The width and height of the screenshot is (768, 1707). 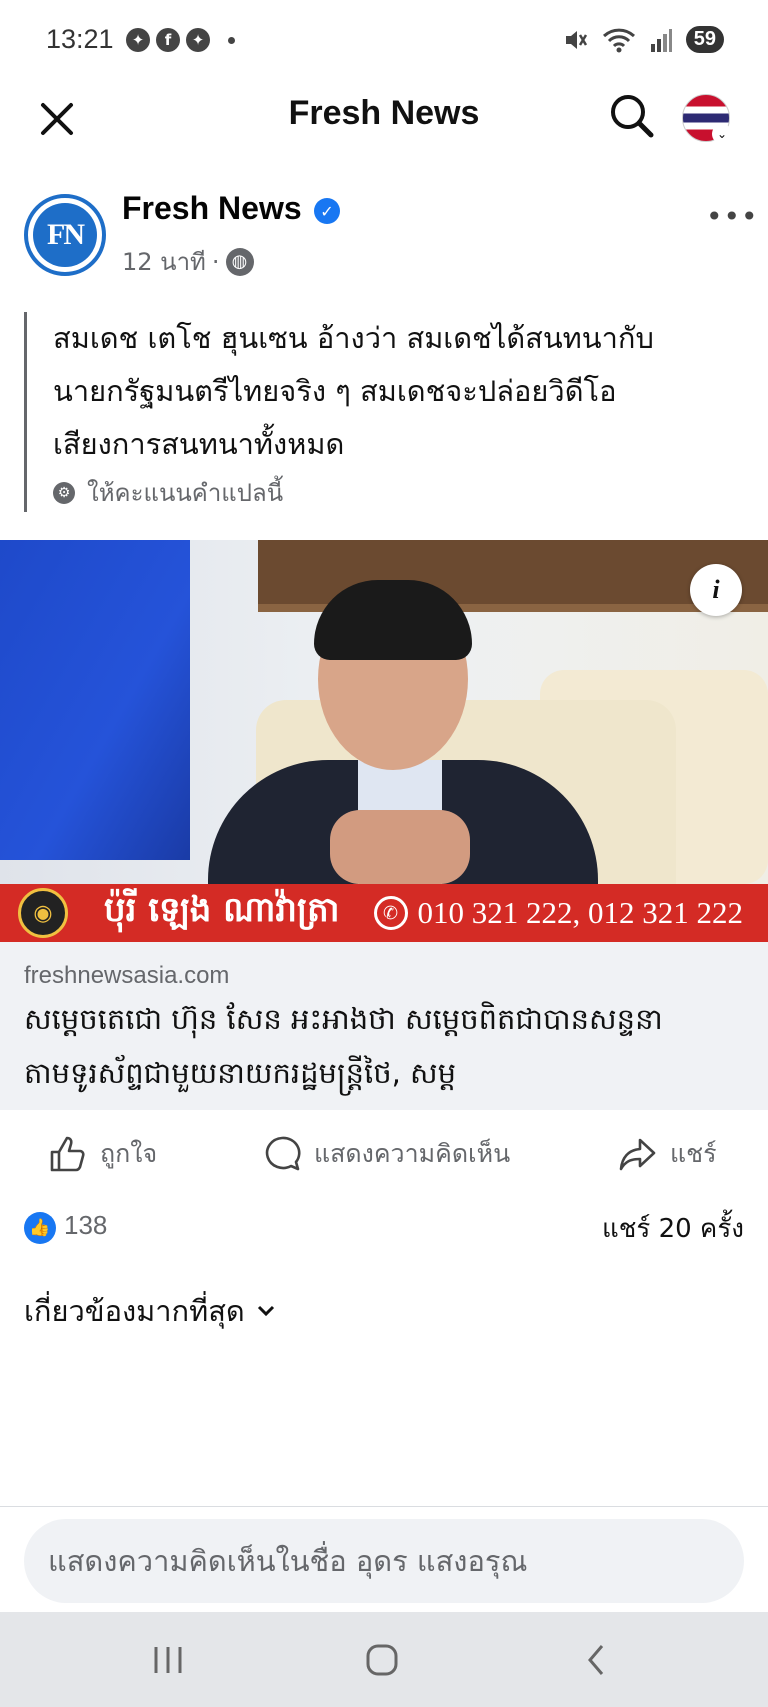 I want to click on comment-icon, so click(x=283, y=1153).